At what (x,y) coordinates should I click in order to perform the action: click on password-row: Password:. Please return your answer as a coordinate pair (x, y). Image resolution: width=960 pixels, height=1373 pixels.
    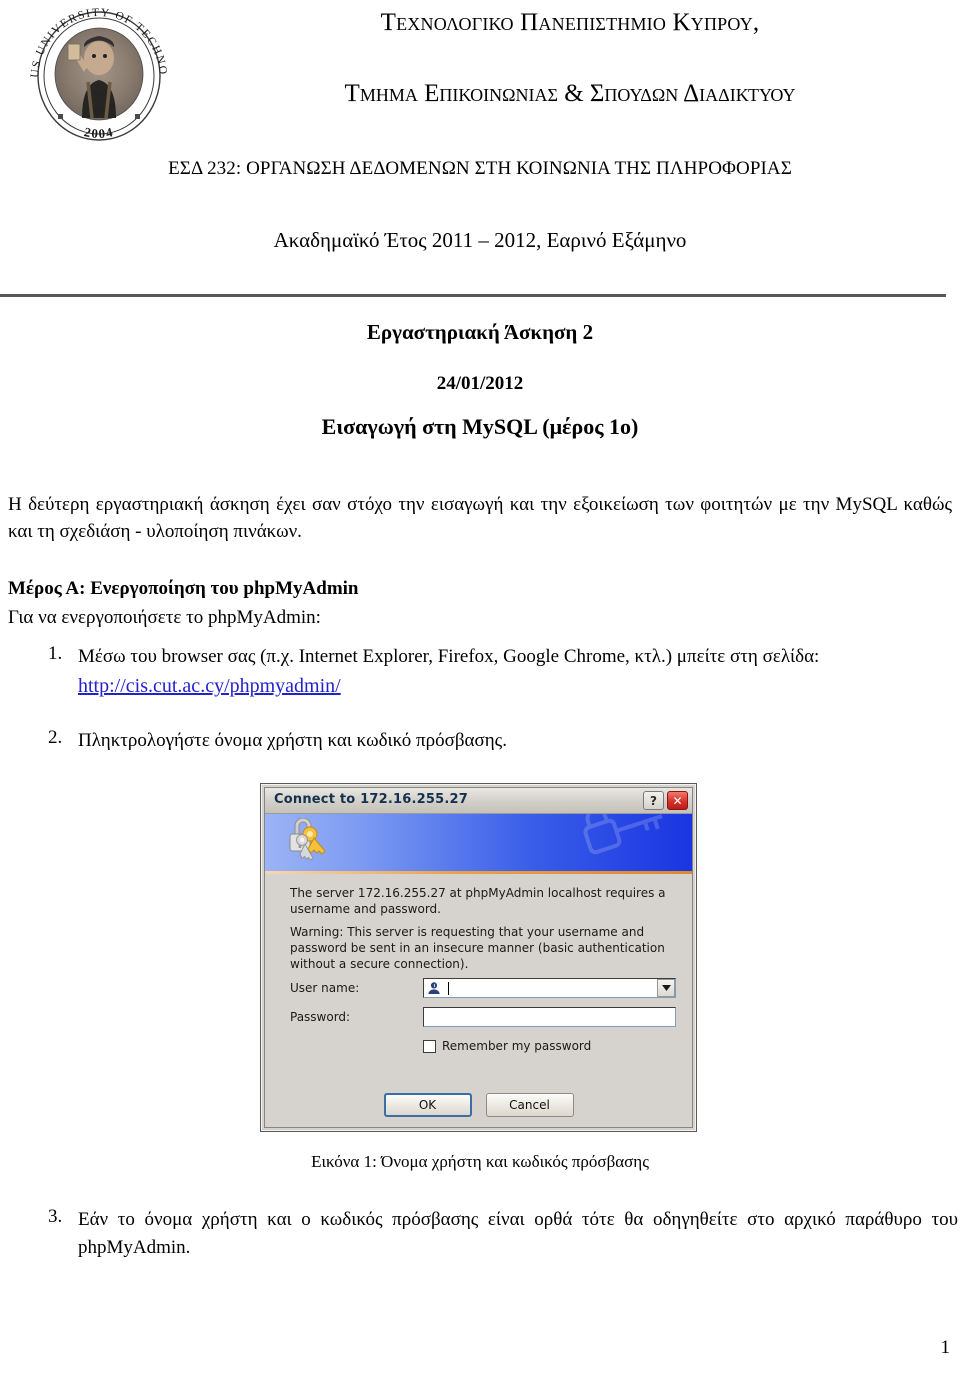
    Looking at the image, I should click on (485, 1017).